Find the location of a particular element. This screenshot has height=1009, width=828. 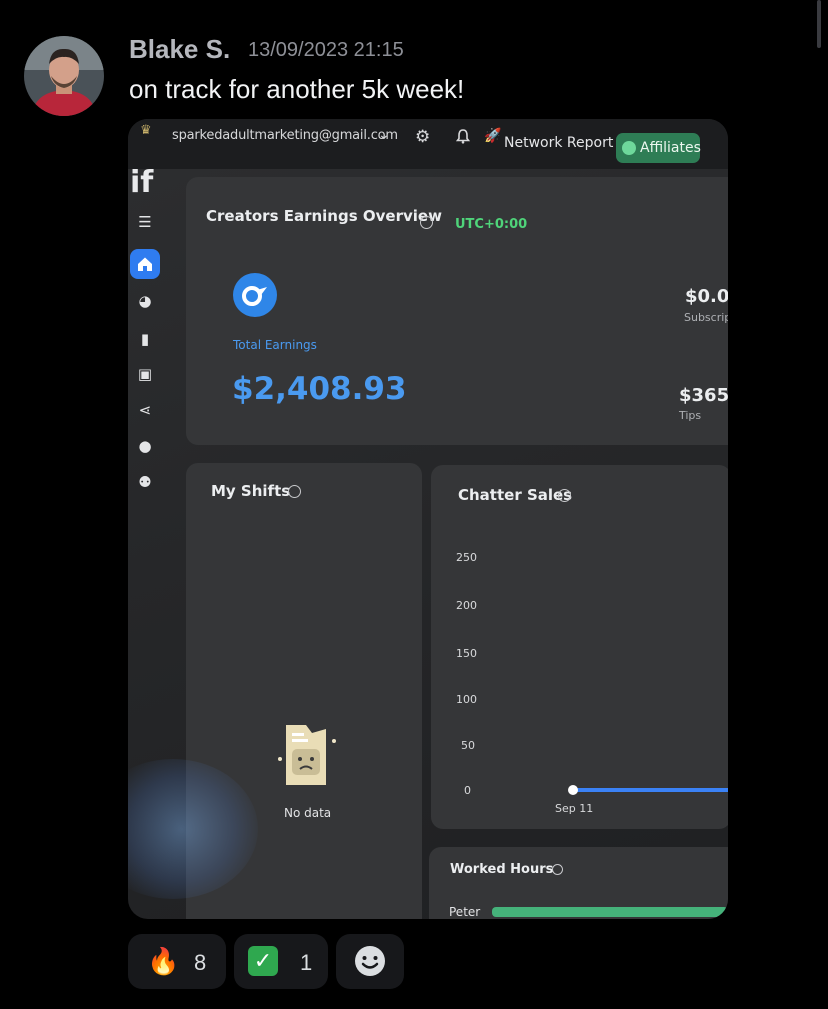

message-text: on track for another 5k week! is located at coordinates (297, 89).